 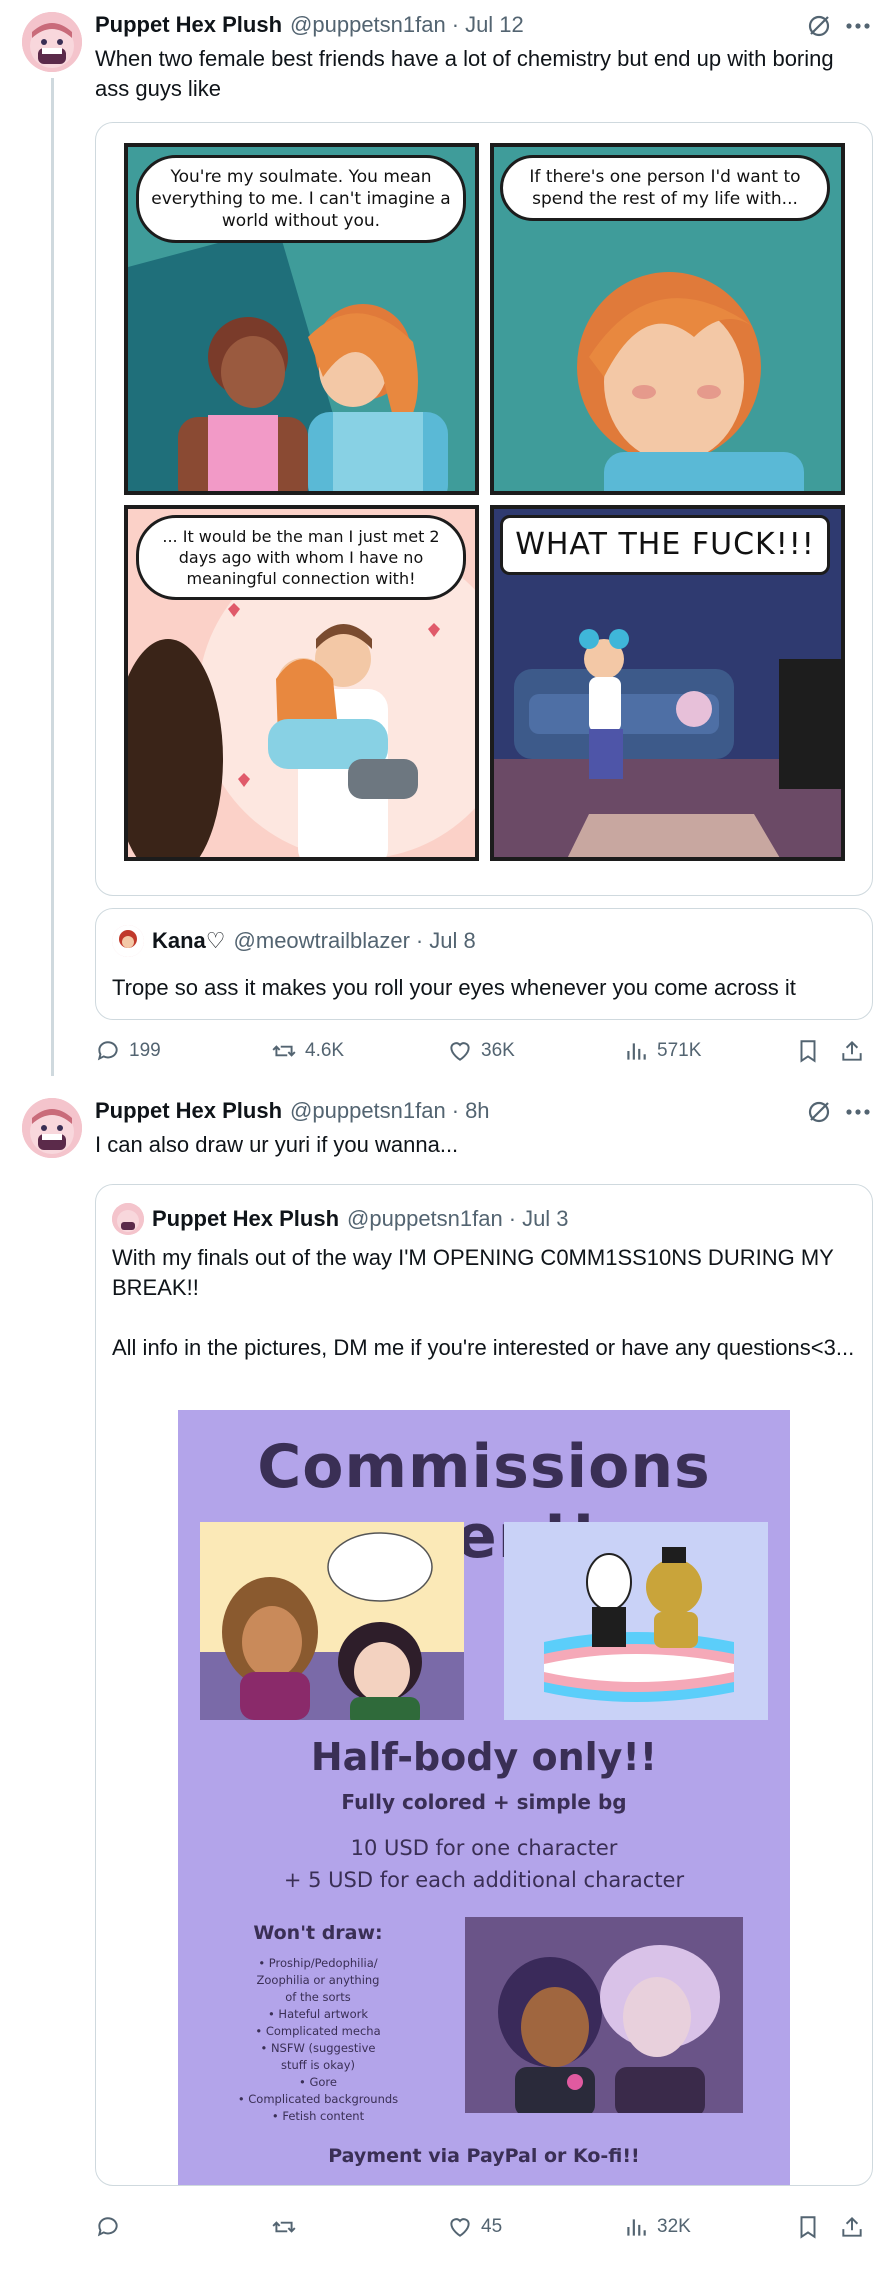 I want to click on tweet-time: Jul 12, so click(x=494, y=25).